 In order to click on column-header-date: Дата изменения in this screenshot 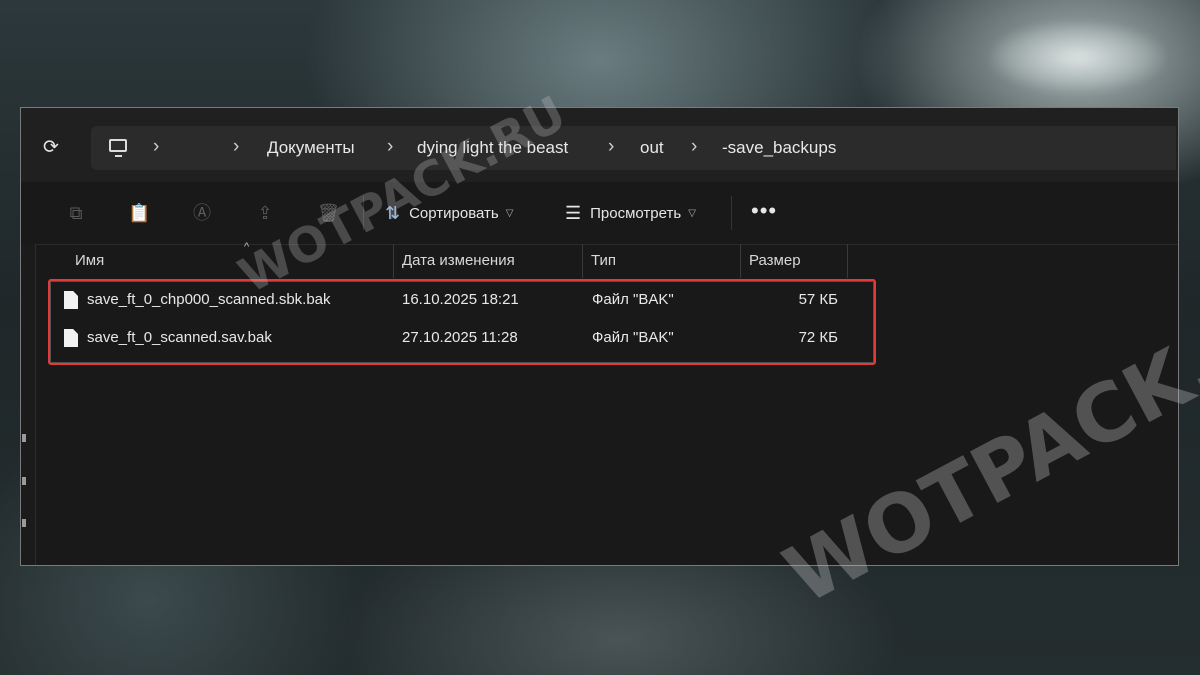, I will do `click(488, 261)`.